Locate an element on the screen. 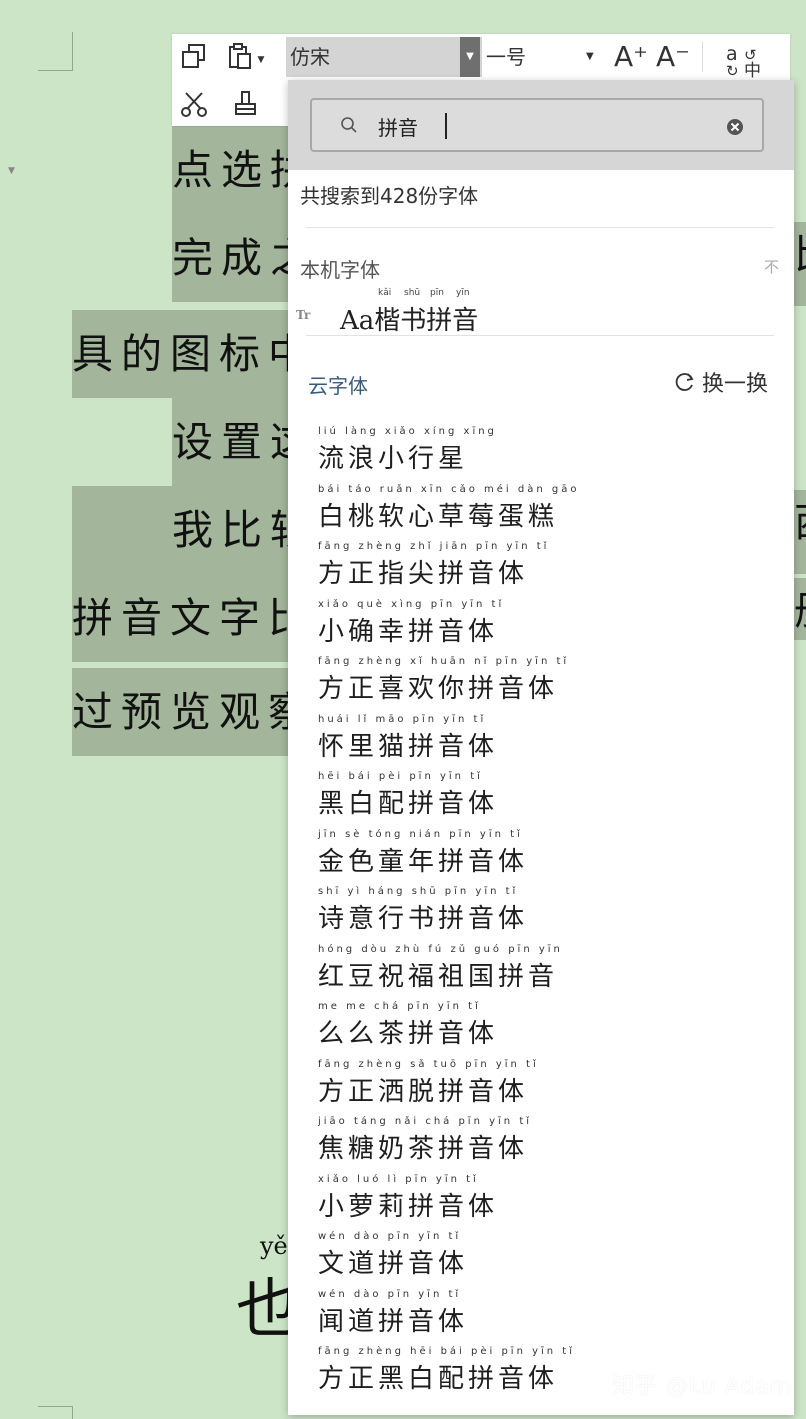 The height and width of the screenshot is (1419, 806). search-icon is located at coordinates (349, 125).